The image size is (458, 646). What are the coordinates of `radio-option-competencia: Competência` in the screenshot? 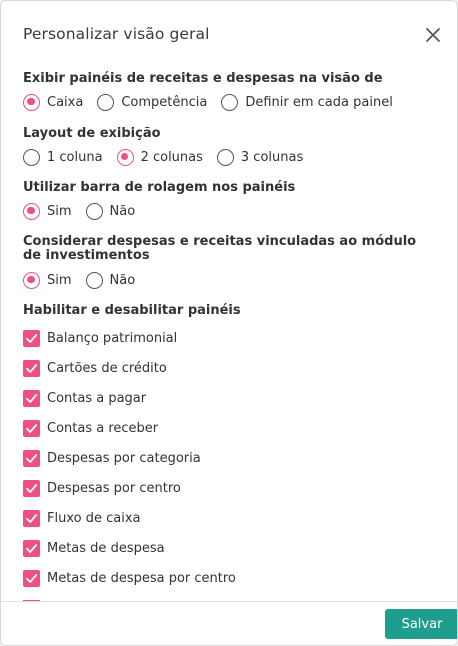 It's located at (152, 102).